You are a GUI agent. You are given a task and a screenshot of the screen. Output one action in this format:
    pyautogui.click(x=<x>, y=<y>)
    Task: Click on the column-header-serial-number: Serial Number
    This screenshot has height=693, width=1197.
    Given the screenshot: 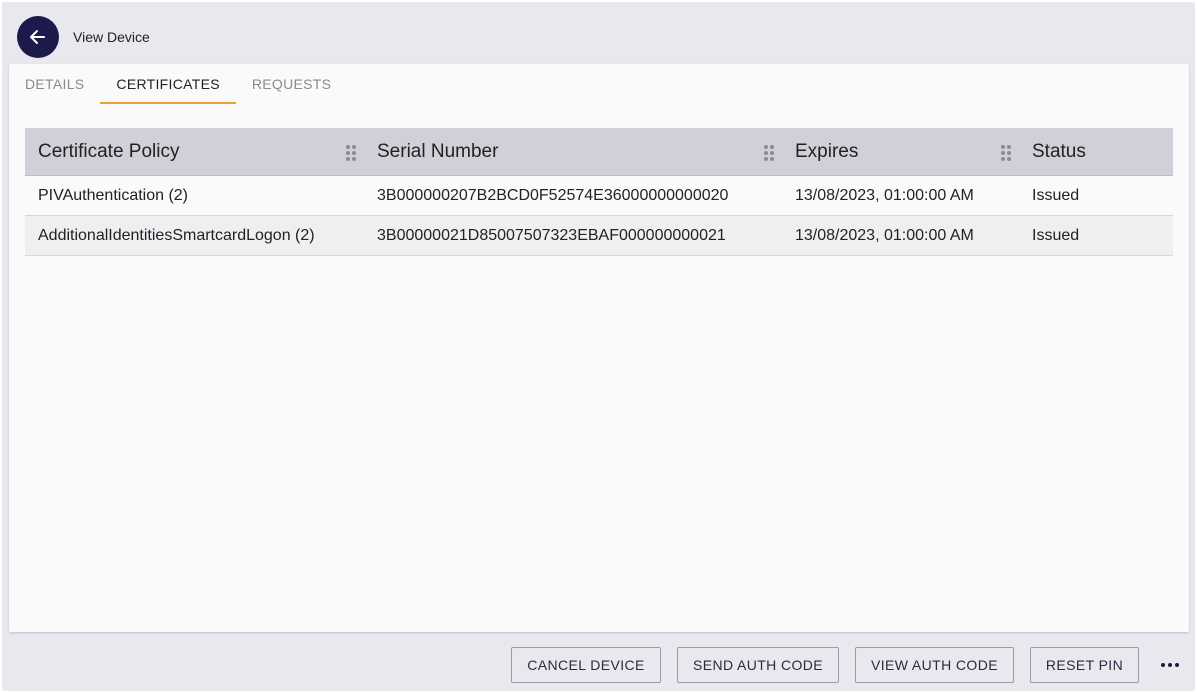 What is the action you would take?
    pyautogui.click(x=573, y=151)
    